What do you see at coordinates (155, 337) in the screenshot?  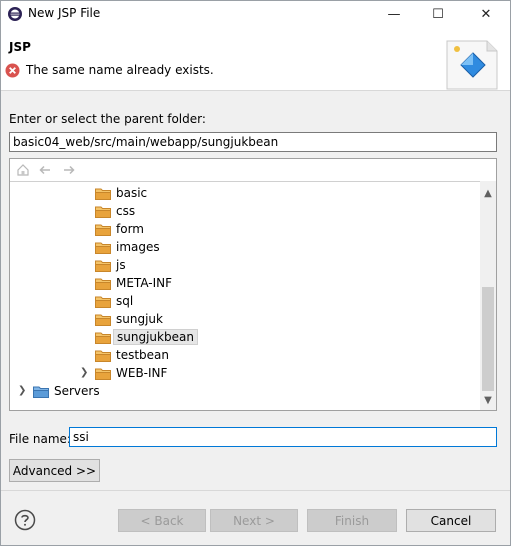 I see `tree-item-label: sungjukbean` at bounding box center [155, 337].